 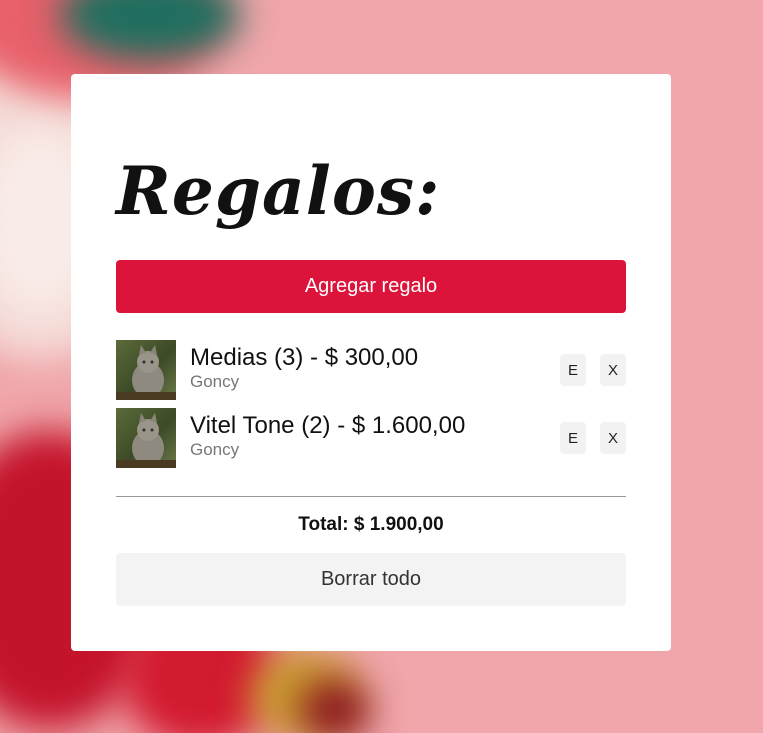 I want to click on gift-name: Medias (3) - $ 300,00, so click(x=304, y=357).